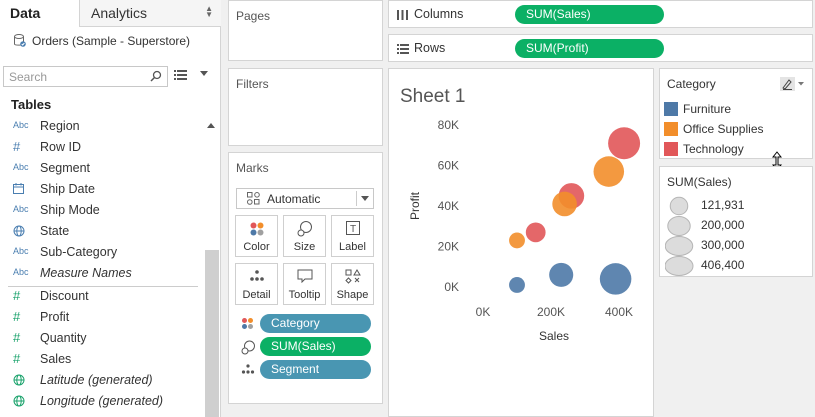 The width and height of the screenshot is (815, 417). What do you see at coordinates (720, 246) in the screenshot?
I see `size-legend-item: 300,000` at bounding box center [720, 246].